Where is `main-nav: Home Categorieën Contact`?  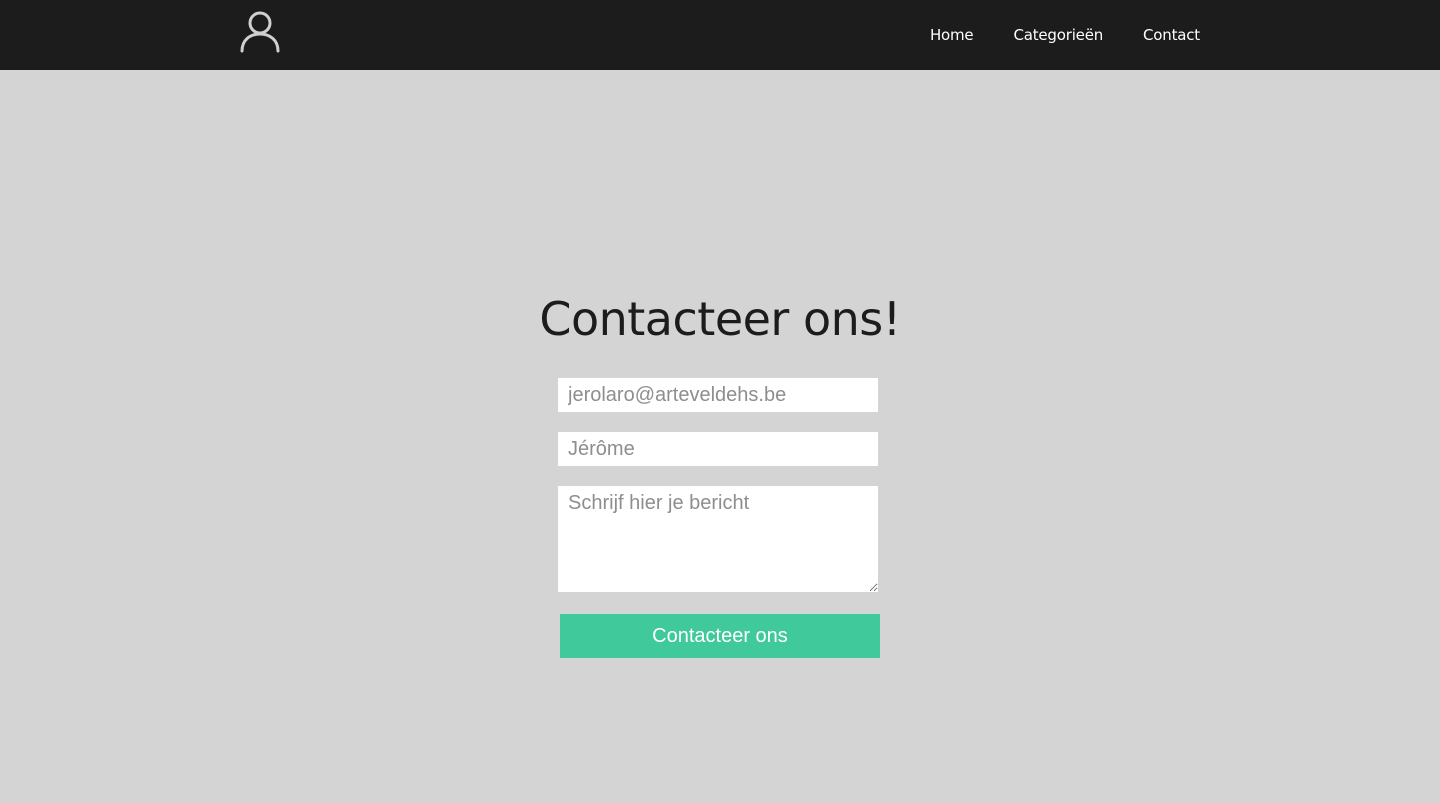 main-nav: Home Categorieën Contact is located at coordinates (1065, 35).